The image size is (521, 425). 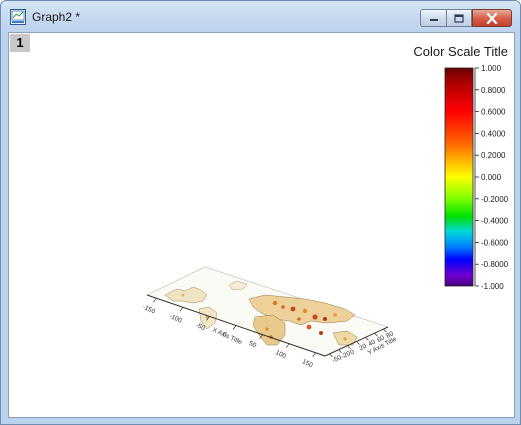 I want to click on color-scale-tick-label: 0.8000, so click(x=493, y=90).